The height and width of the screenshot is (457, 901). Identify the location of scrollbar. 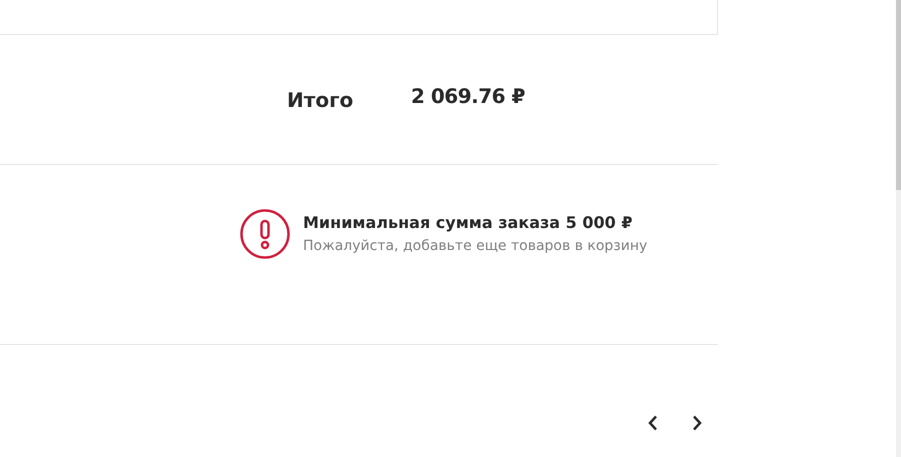
(898, 228).